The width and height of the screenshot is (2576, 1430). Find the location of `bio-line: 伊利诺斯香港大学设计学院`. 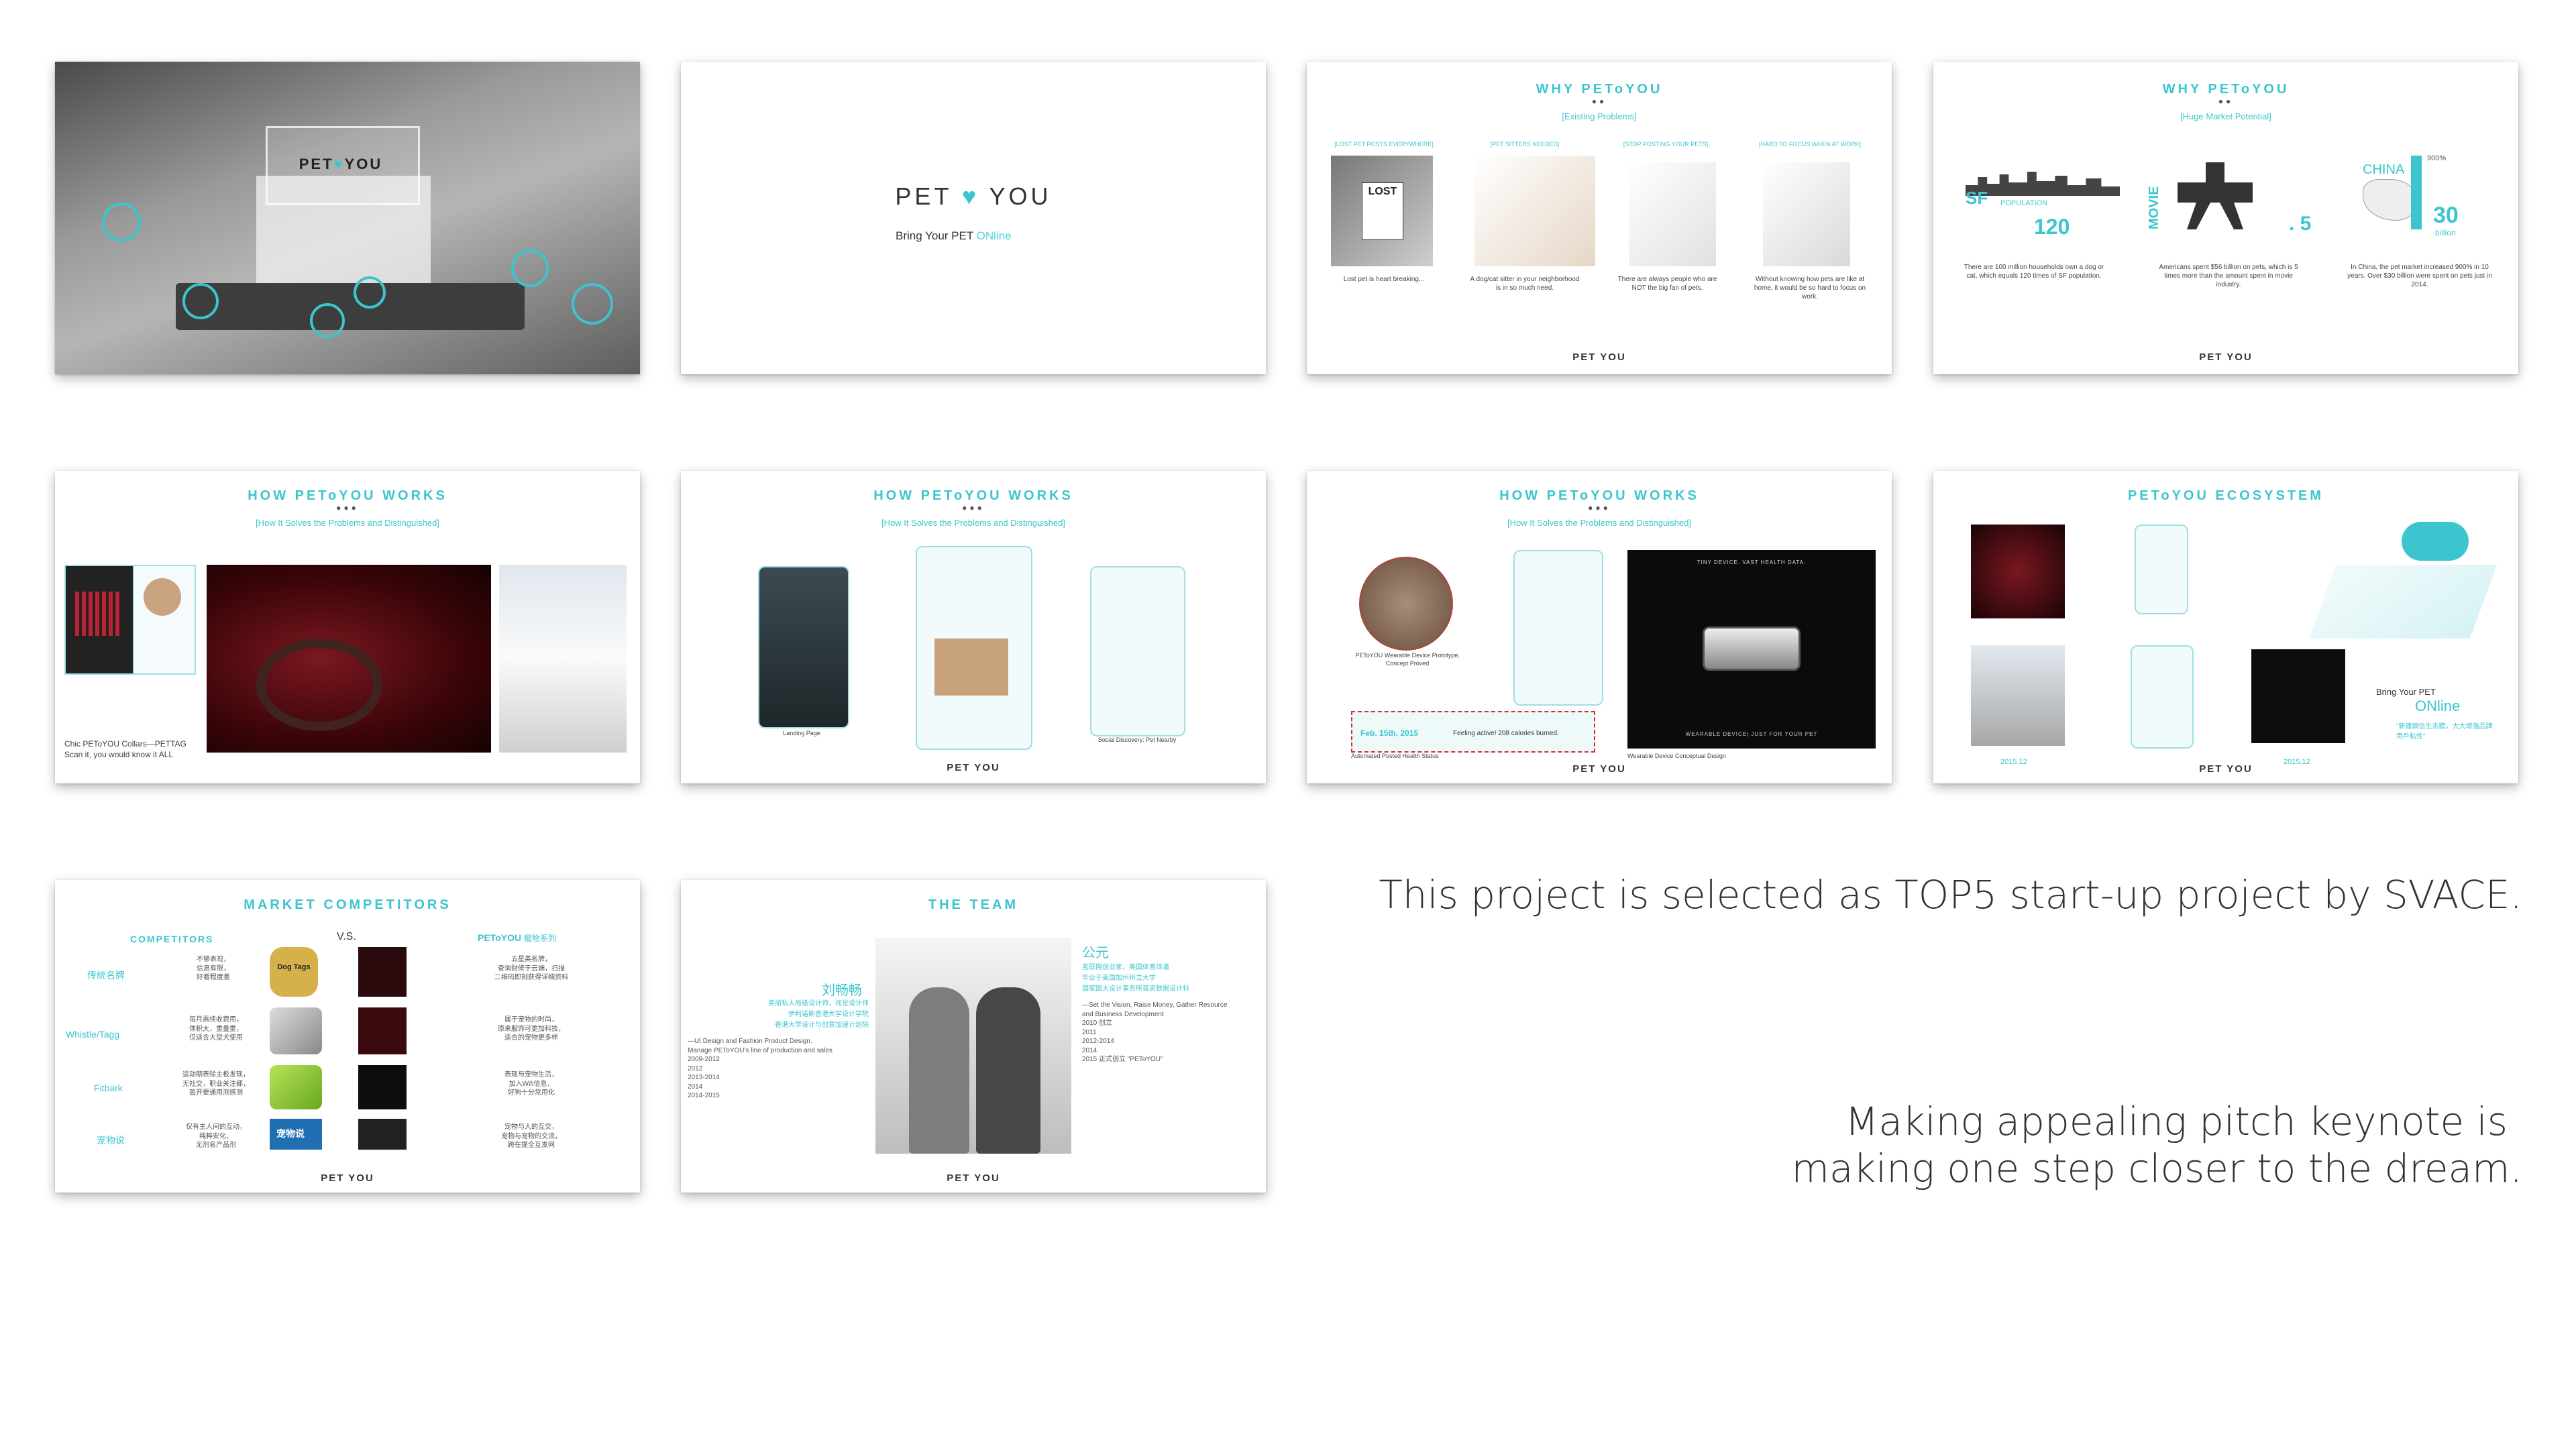

bio-line: 伊利诺斯香港大学设计学院 is located at coordinates (828, 1014).